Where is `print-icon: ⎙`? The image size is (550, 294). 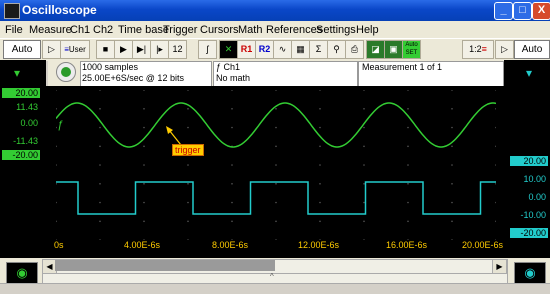 print-icon: ⎙ is located at coordinates (354, 49).